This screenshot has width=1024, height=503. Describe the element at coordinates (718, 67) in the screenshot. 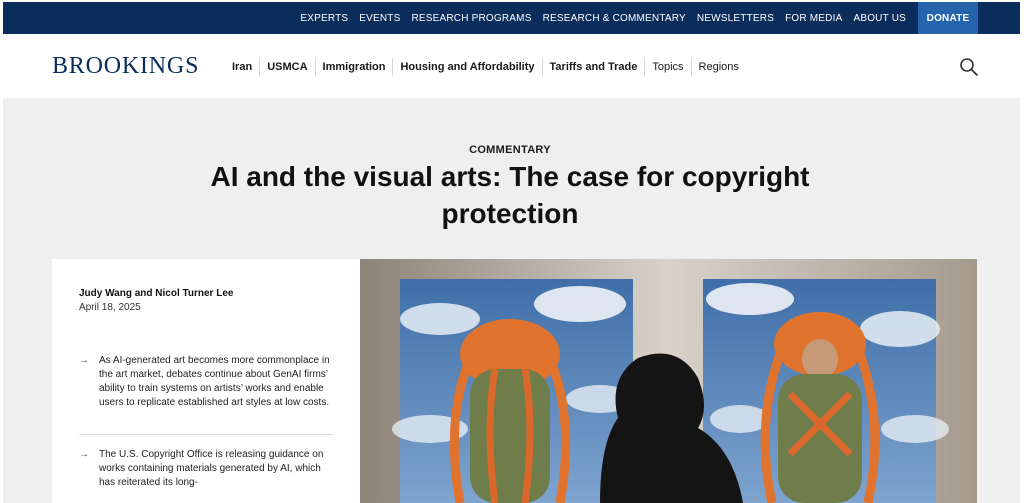

I see `nav-item-regions: Regions` at that location.